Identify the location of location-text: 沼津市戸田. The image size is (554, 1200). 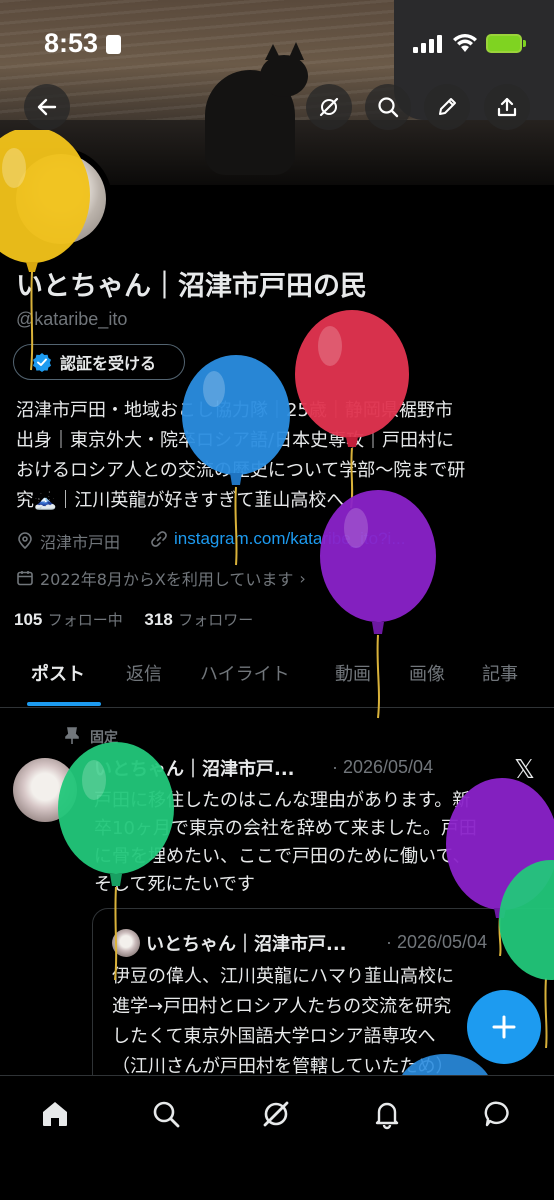
(80, 542).